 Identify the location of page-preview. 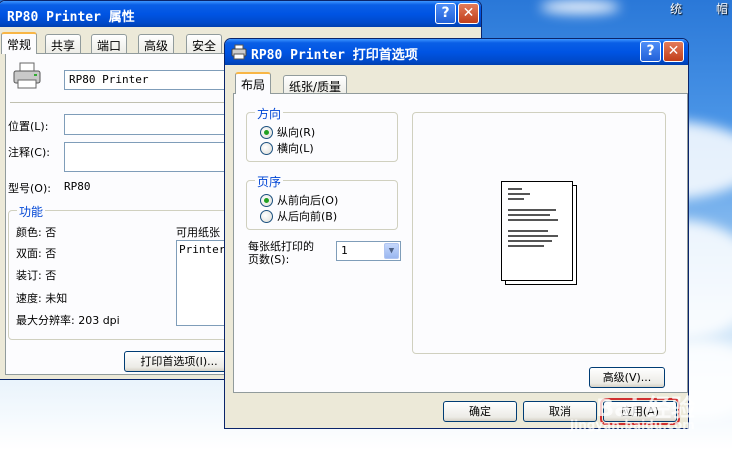
(537, 231).